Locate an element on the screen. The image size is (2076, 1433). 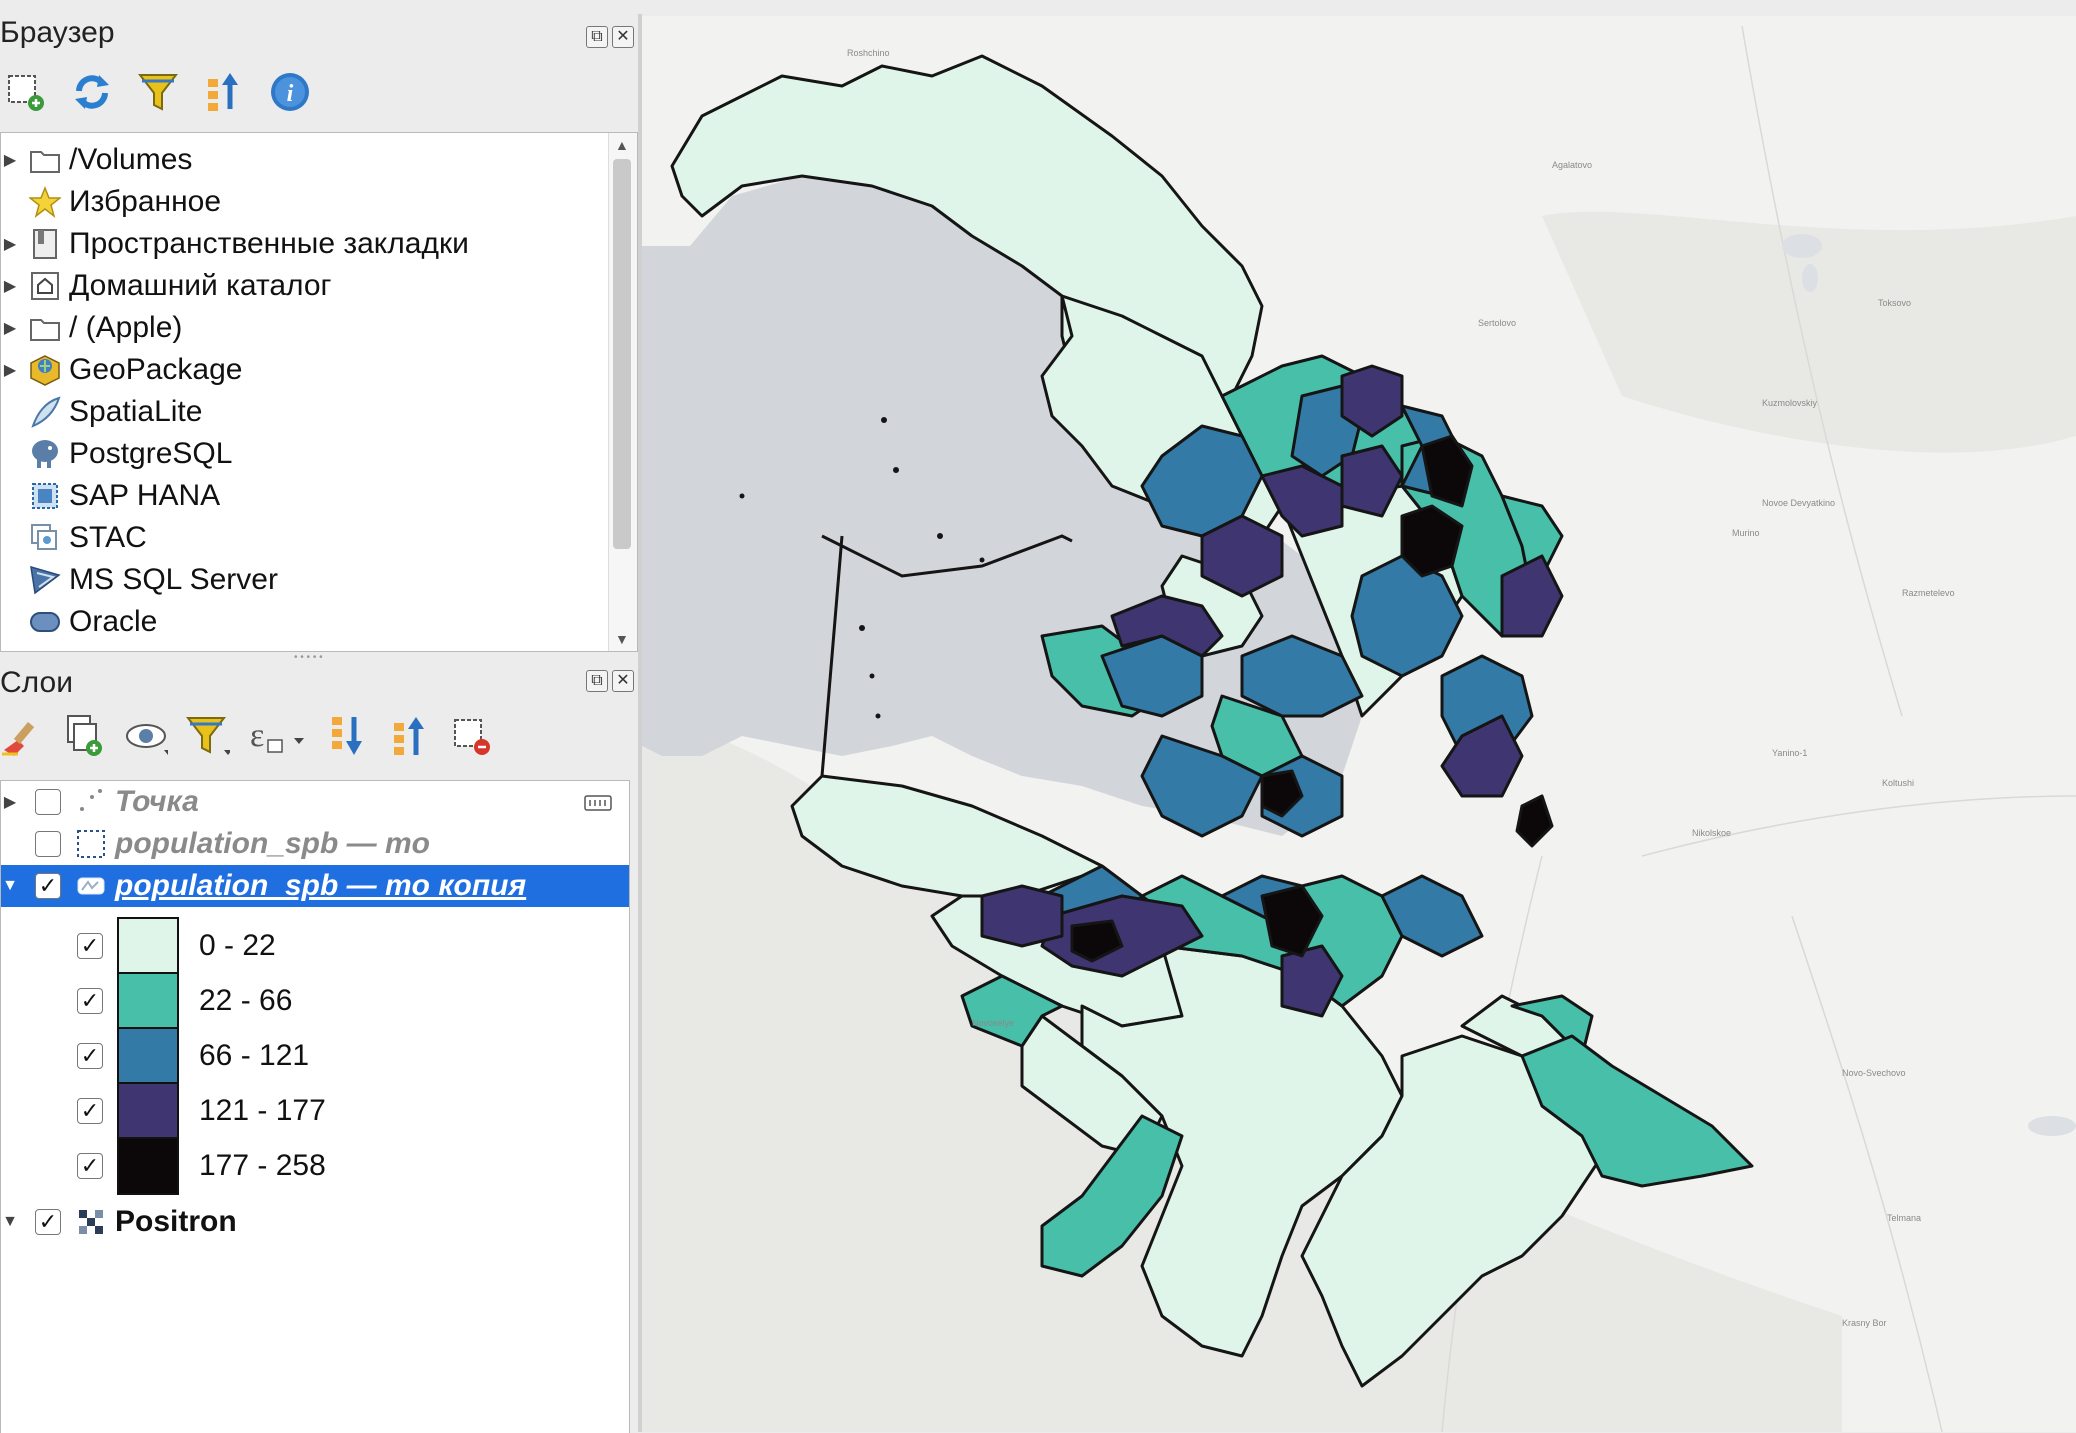
legend-class-row: ✓ 177 - 258 is located at coordinates (201, 1166).